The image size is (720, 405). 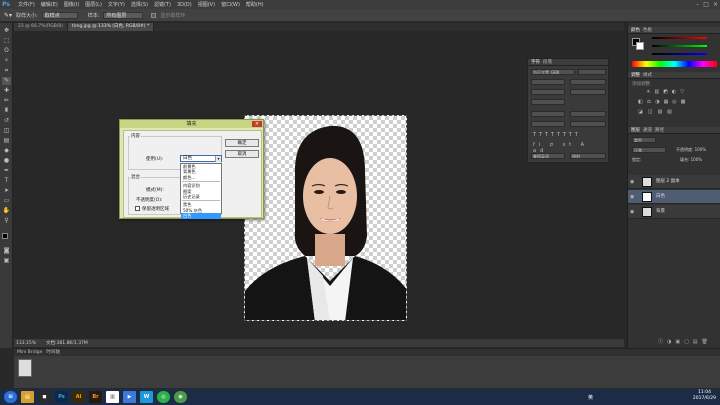 What do you see at coordinates (588, 124) in the screenshot?
I see `color-field` at bounding box center [588, 124].